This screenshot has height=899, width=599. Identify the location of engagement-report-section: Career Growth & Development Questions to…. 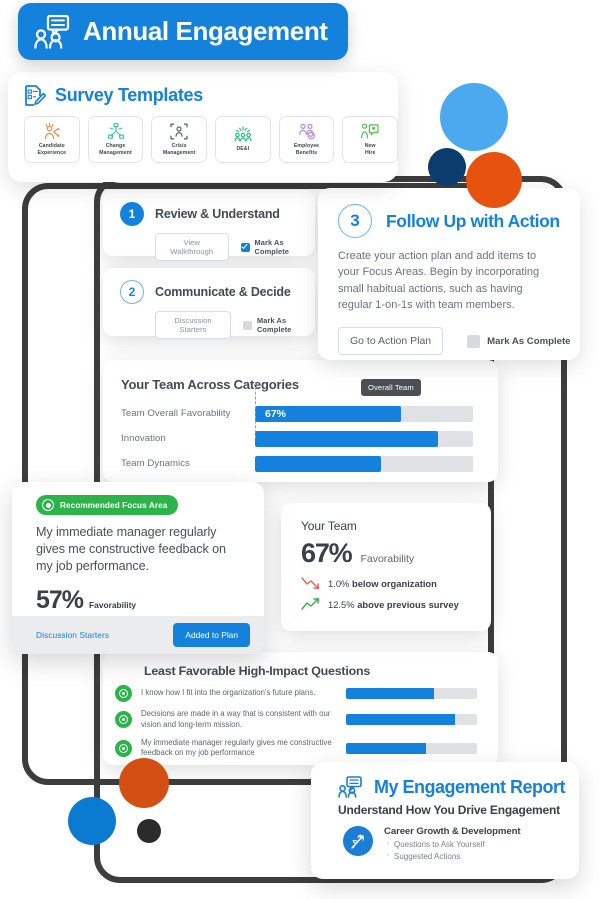
(445, 839).